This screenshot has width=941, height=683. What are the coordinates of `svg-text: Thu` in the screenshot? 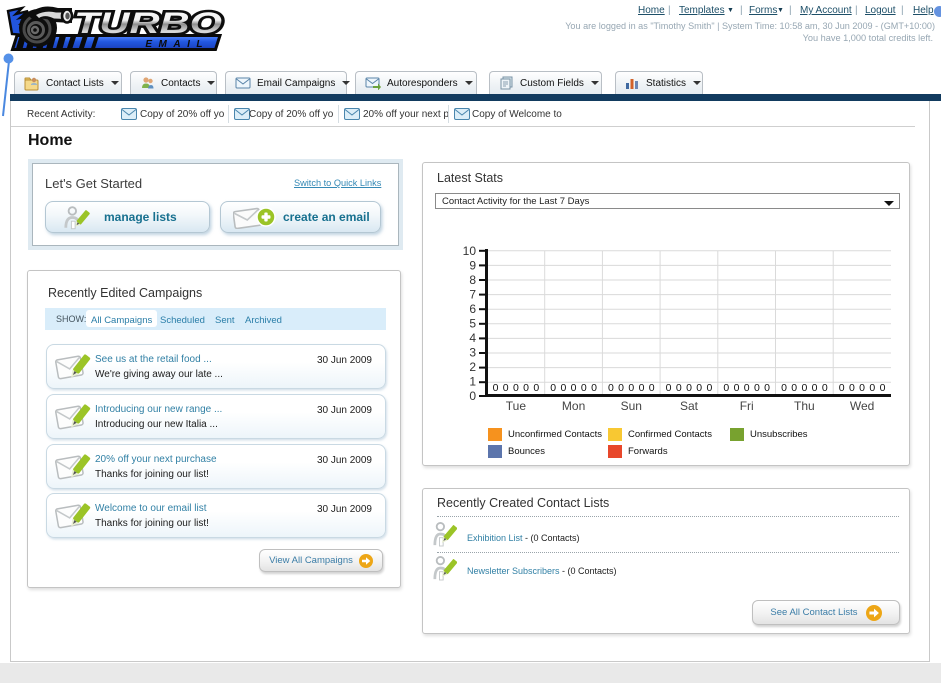 It's located at (804, 406).